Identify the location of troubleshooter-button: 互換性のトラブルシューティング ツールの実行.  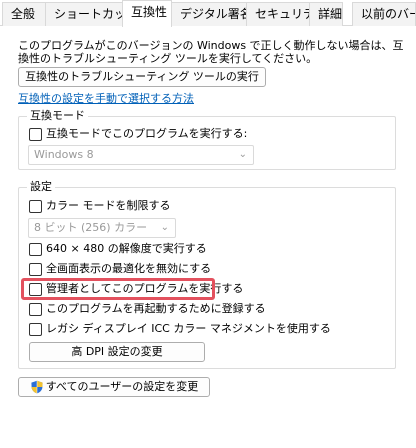
(142, 77).